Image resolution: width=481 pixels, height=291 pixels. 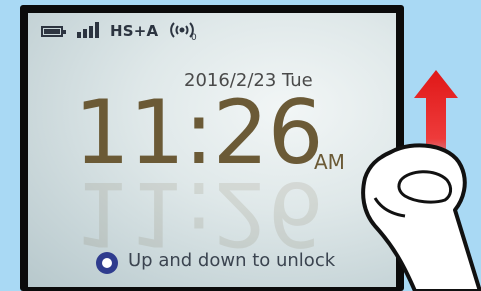 I want to click on wifi-client-count: 0, so click(x=194, y=38).